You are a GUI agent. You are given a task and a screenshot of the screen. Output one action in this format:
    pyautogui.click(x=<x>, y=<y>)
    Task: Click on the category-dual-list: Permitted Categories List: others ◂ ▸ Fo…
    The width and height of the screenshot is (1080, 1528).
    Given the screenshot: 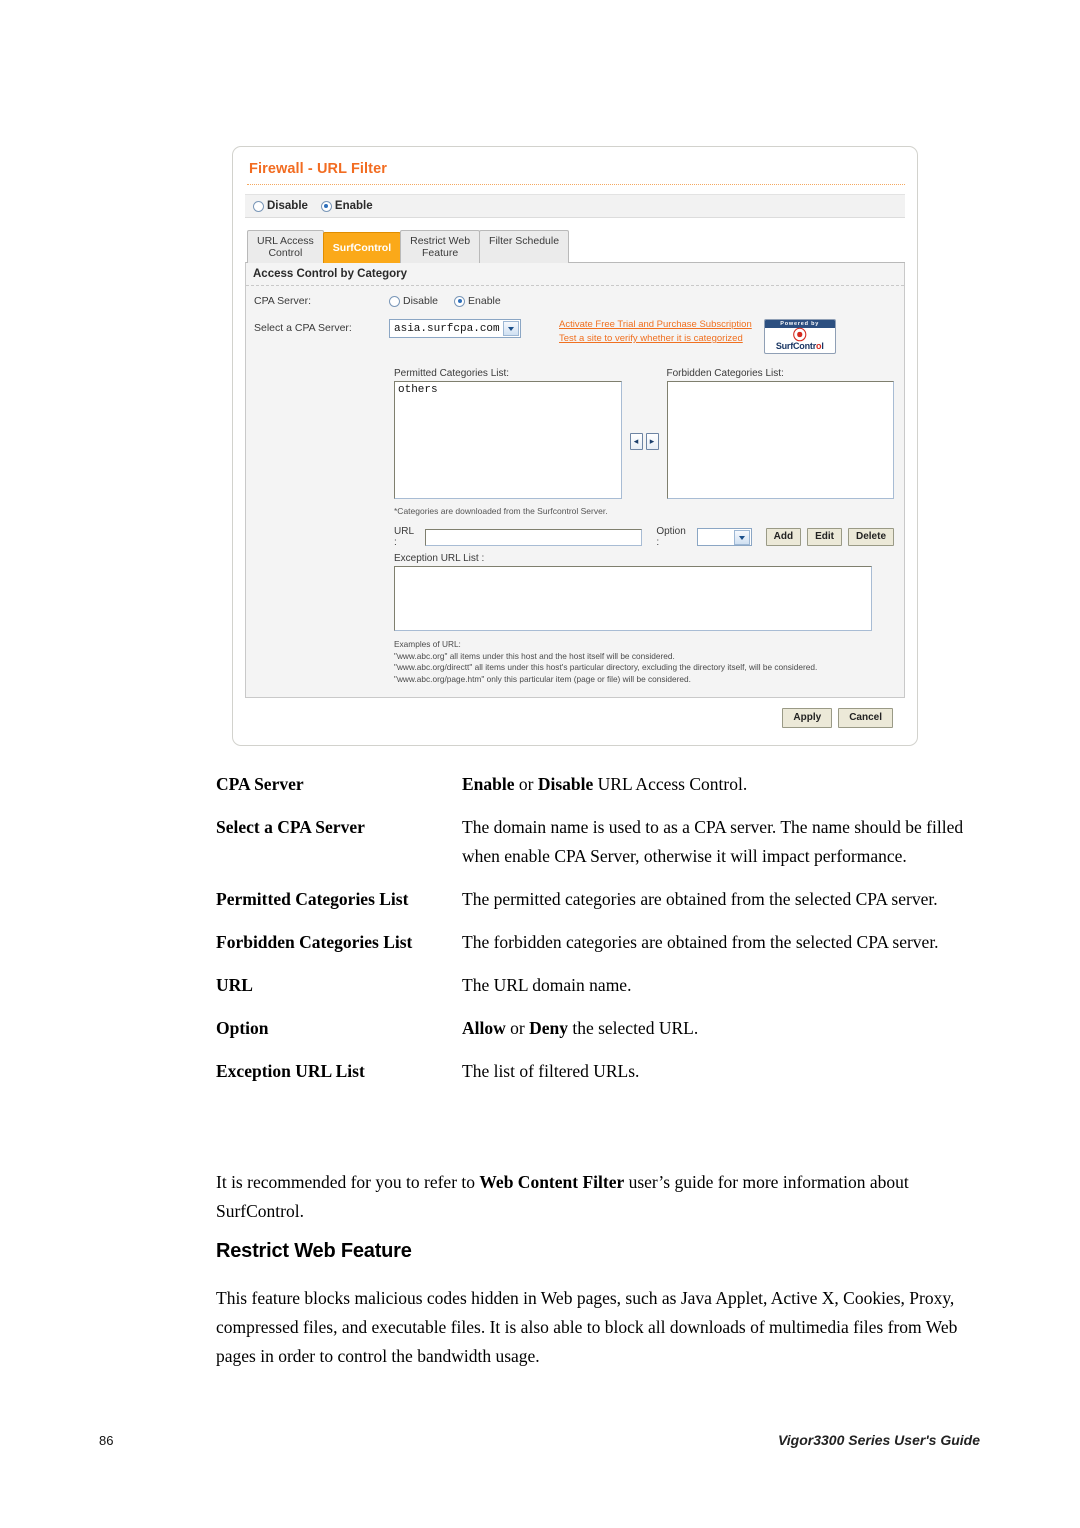 What is the action you would take?
    pyautogui.click(x=574, y=434)
    